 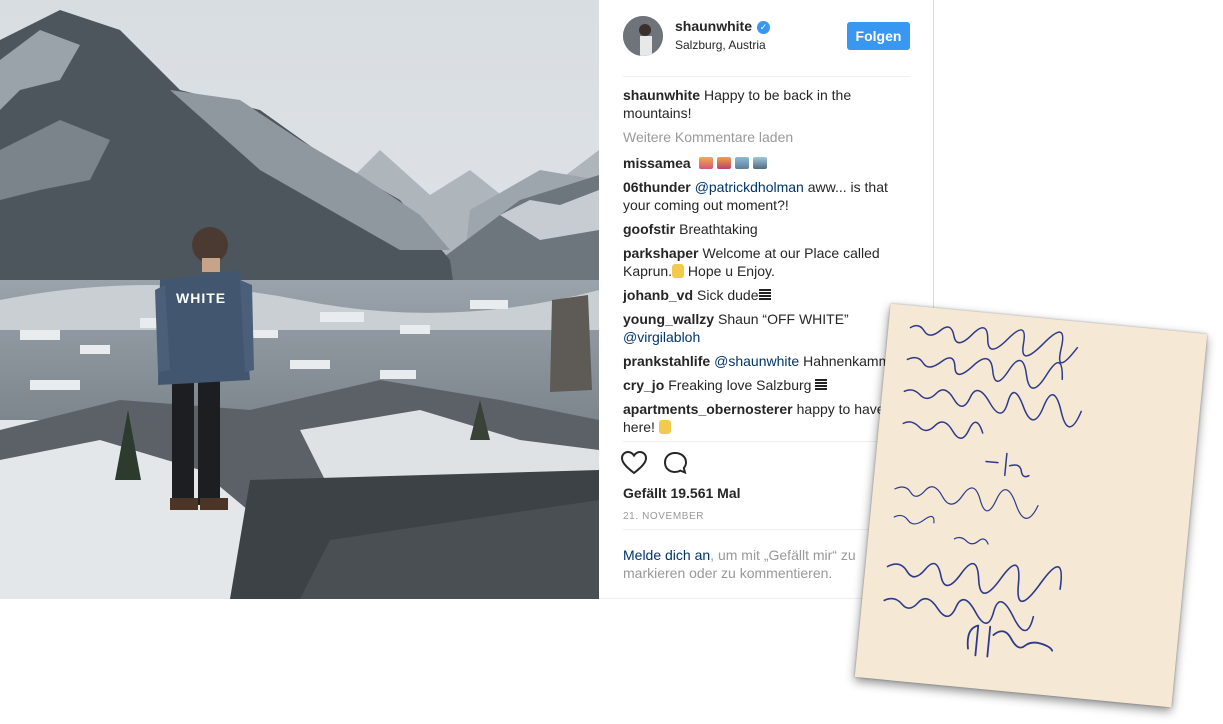 What do you see at coordinates (756, 361) in the screenshot?
I see `comment-mention: @shaunwhite` at bounding box center [756, 361].